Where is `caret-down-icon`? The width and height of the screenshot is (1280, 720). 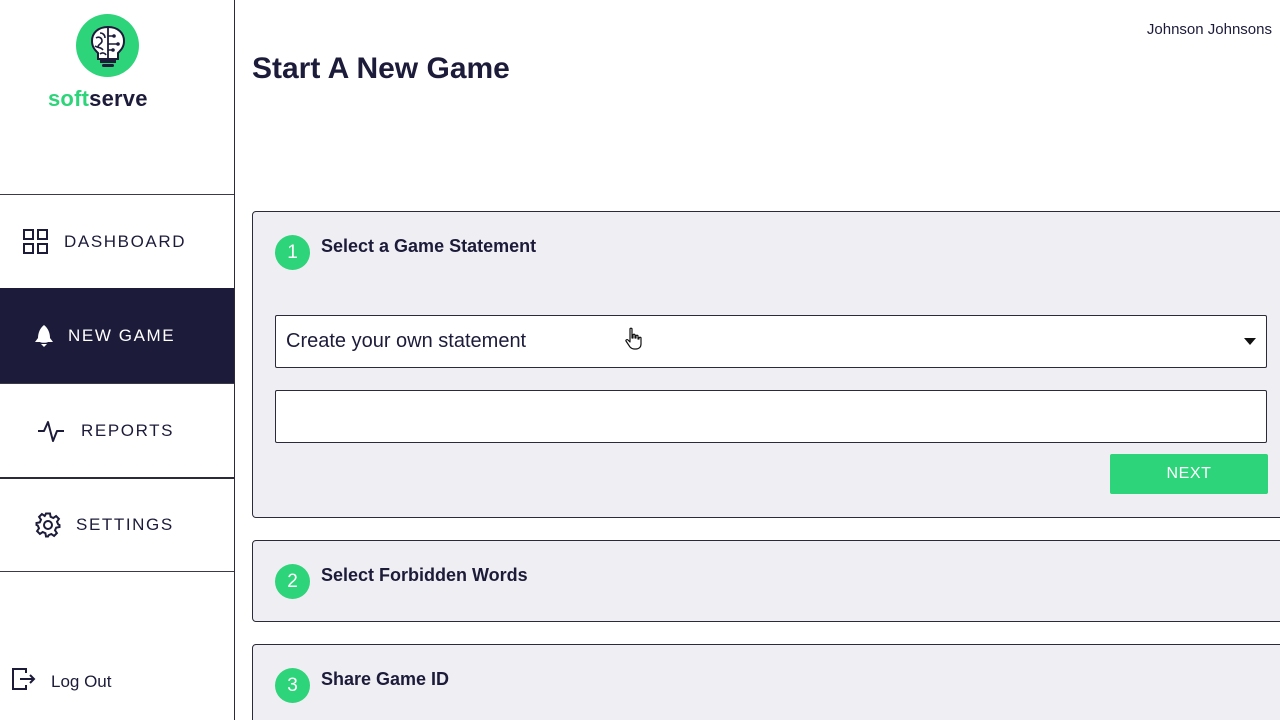 caret-down-icon is located at coordinates (1250, 341).